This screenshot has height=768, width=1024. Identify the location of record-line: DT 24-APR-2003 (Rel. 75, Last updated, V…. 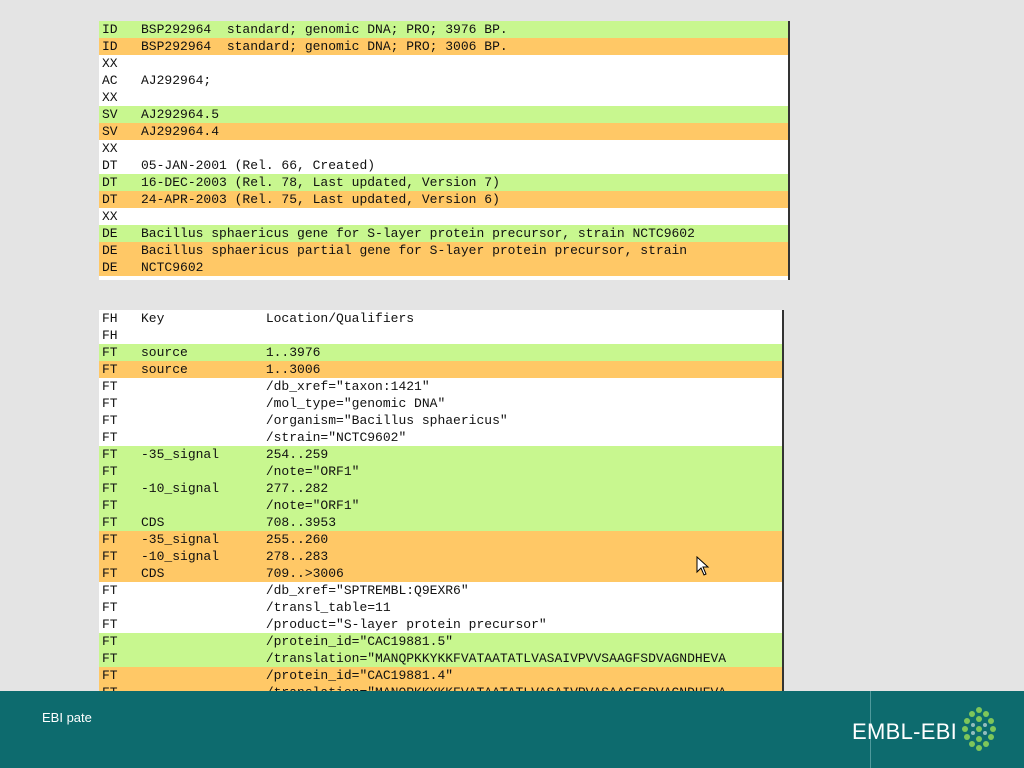
(443, 199).